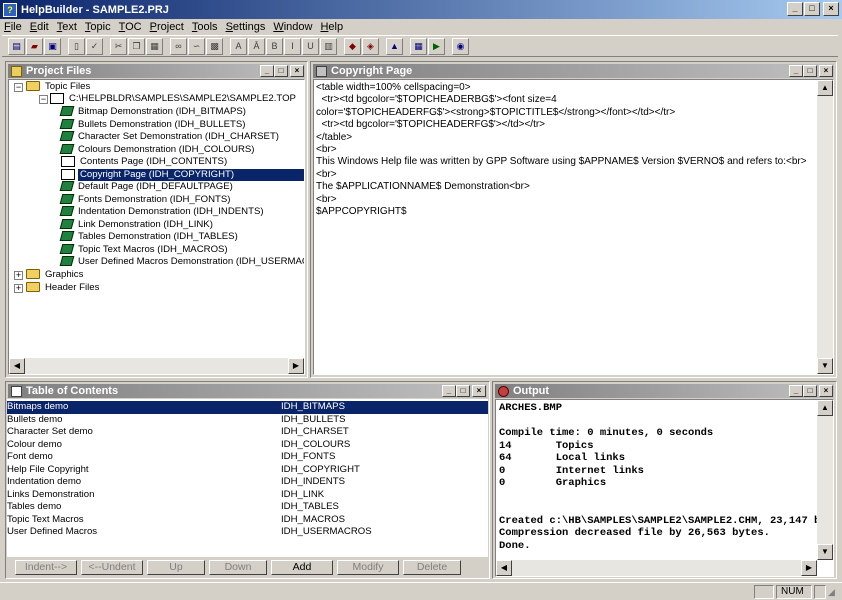 The image size is (842, 600). What do you see at coordinates (157, 150) in the screenshot?
I see `tree-topic: Colours Demonstration (IDH_COLOURS)` at bounding box center [157, 150].